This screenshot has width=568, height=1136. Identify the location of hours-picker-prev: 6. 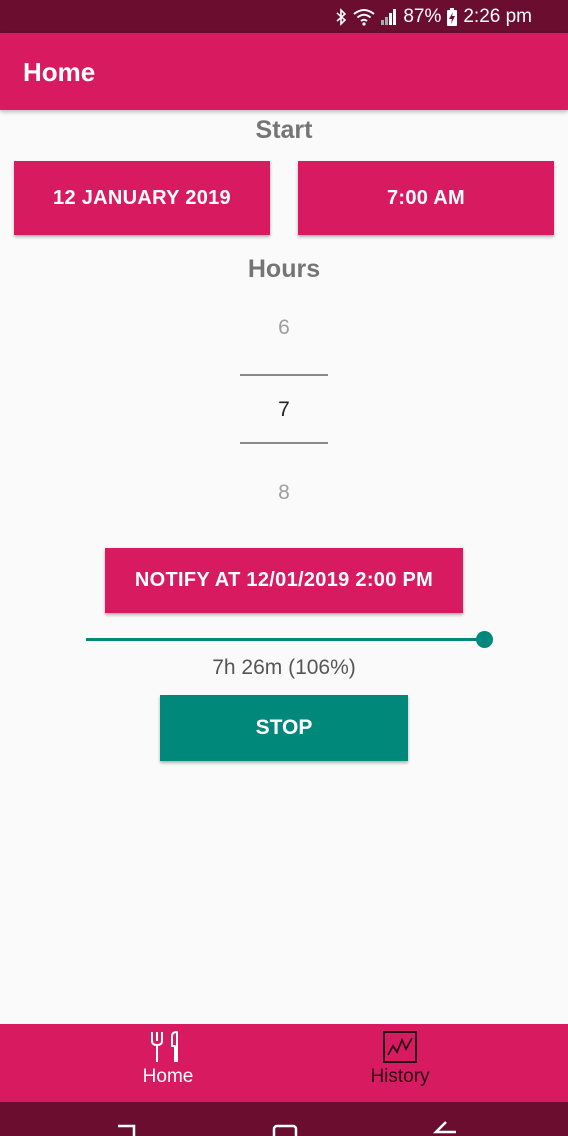
(284, 328).